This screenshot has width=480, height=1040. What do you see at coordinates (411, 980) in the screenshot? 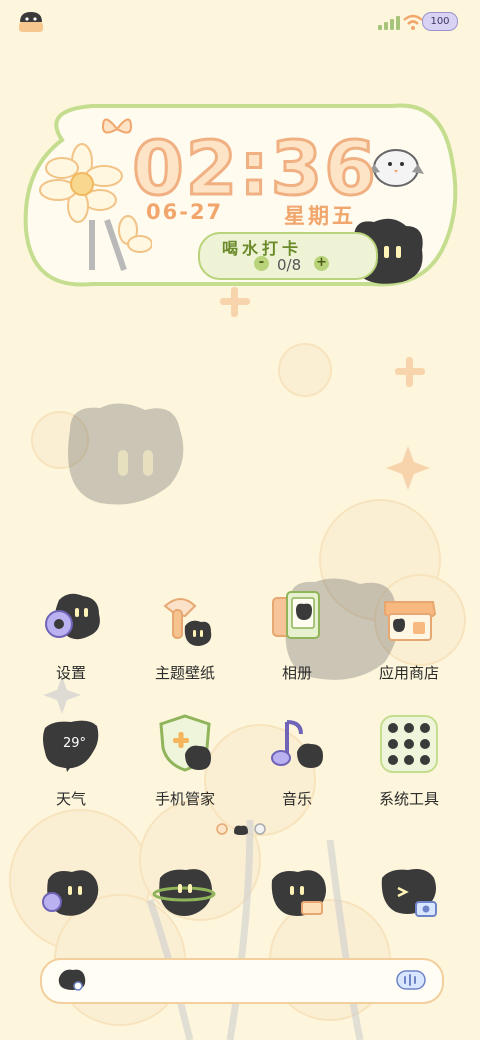
I see `voice-search-icon` at bounding box center [411, 980].